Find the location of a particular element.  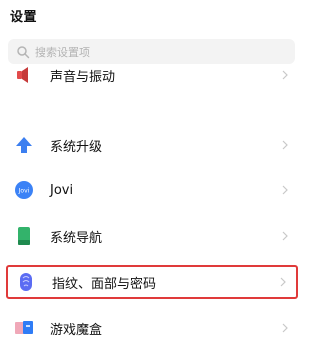

list-item-label: Jovi is located at coordinates (62, 190).